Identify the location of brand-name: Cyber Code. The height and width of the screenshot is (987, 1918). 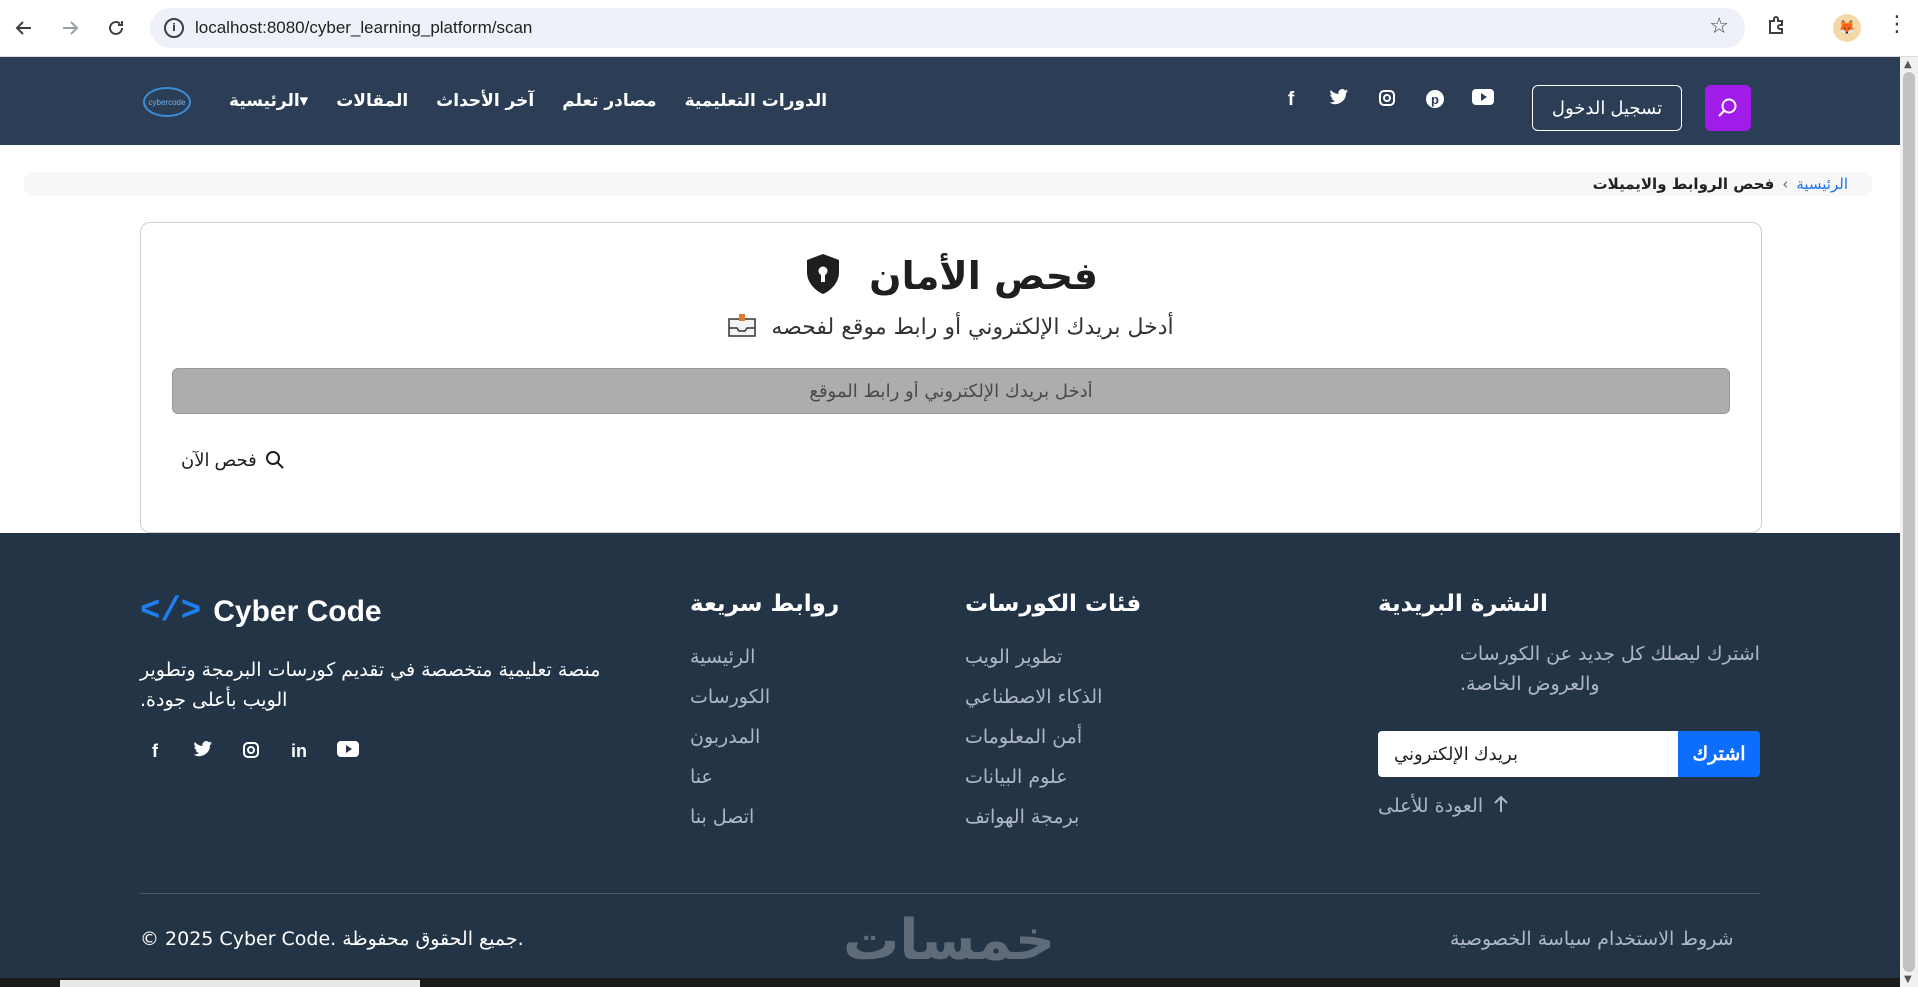
(297, 611).